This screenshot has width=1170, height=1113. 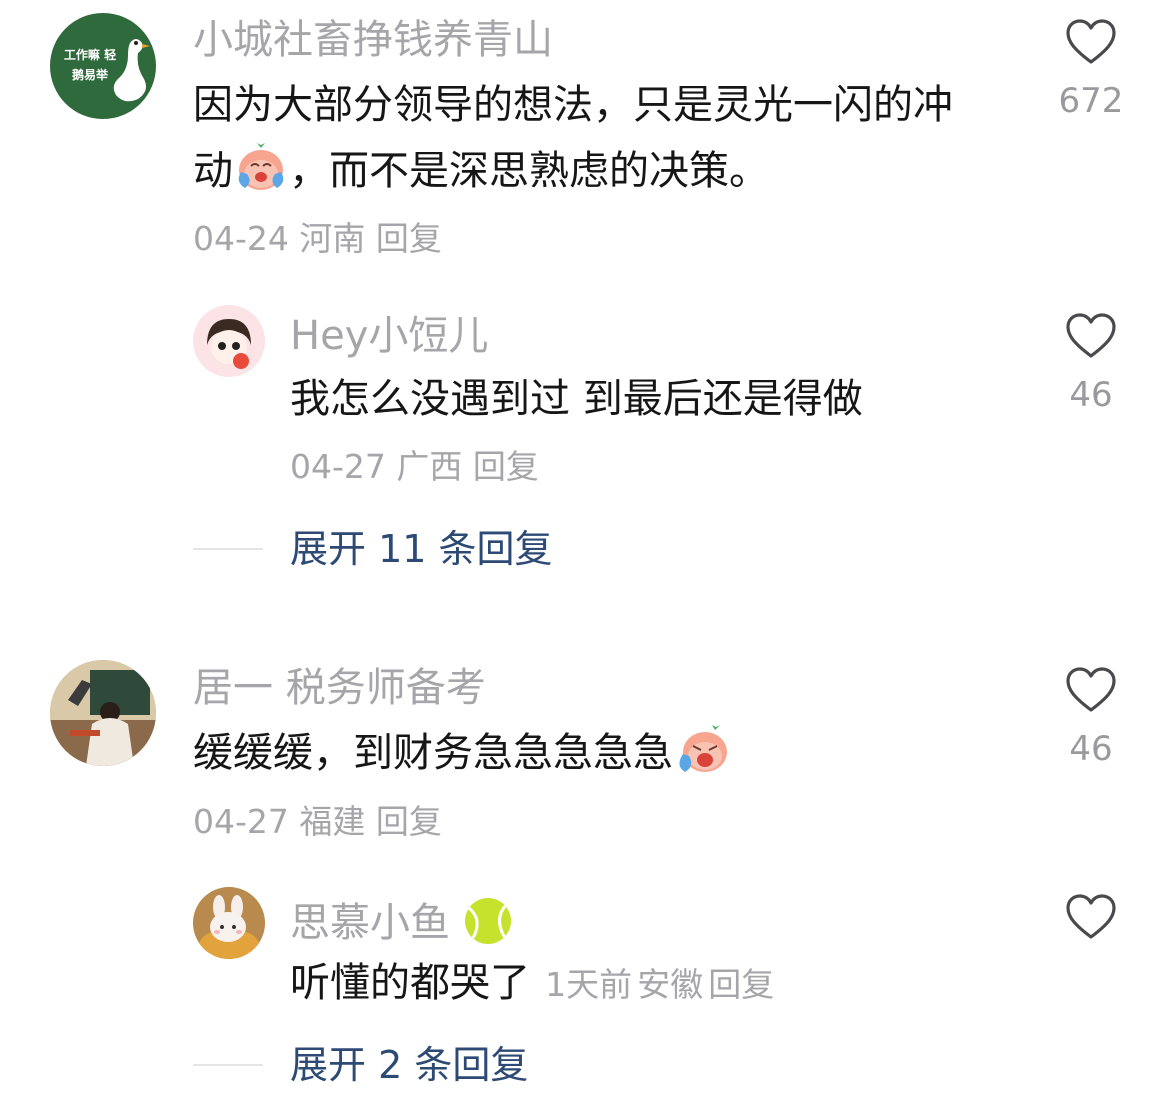 What do you see at coordinates (241, 821) in the screenshot?
I see `comment-date: 04-27` at bounding box center [241, 821].